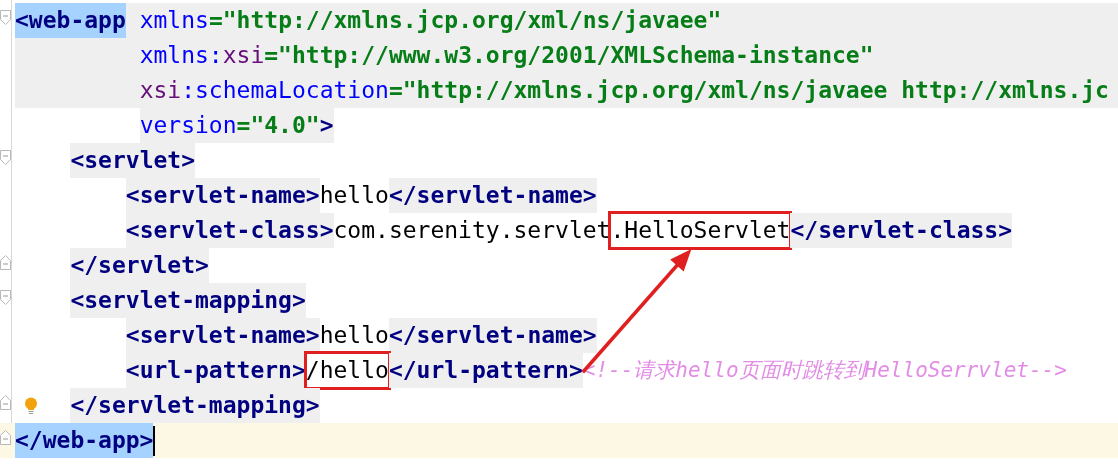 The height and width of the screenshot is (470, 1118). What do you see at coordinates (347, 370) in the screenshot?
I see `highlight-box: /hello` at bounding box center [347, 370].